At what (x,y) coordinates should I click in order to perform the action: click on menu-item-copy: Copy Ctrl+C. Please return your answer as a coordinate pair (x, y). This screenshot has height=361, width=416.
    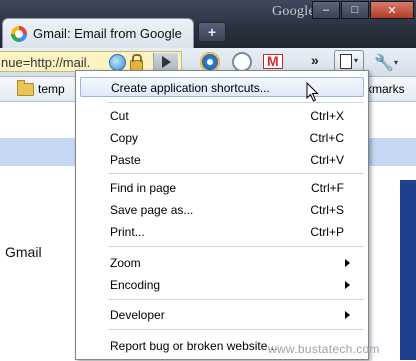
    Looking at the image, I should click on (222, 138).